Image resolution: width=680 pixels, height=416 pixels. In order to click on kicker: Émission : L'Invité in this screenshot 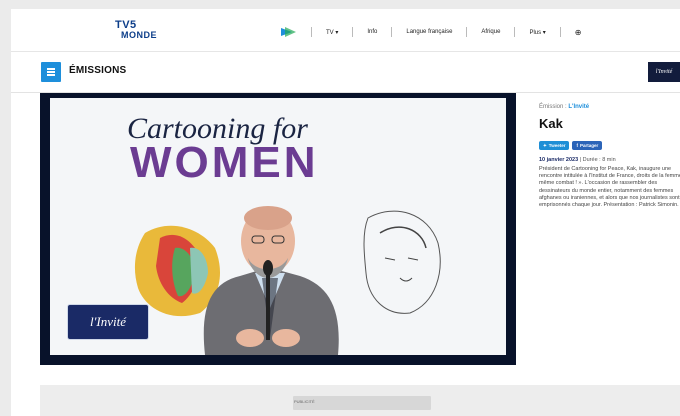, I will do `click(609, 107)`.